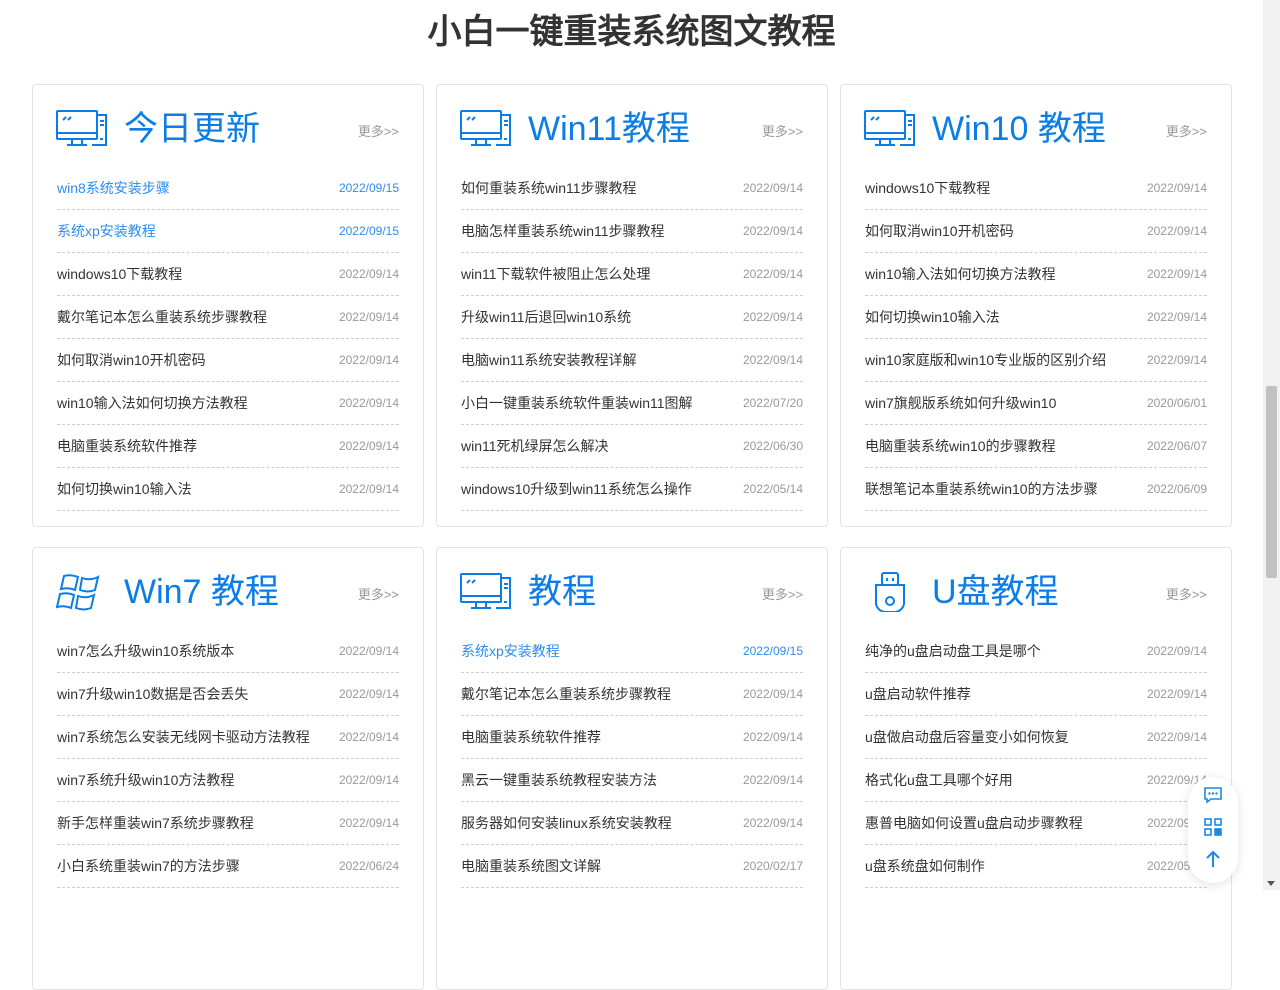 The image size is (1280, 990). Describe the element at coordinates (632, 737) in the screenshot. I see `list-item: 电脑重装系统软件推荐 2022/09/14` at that location.